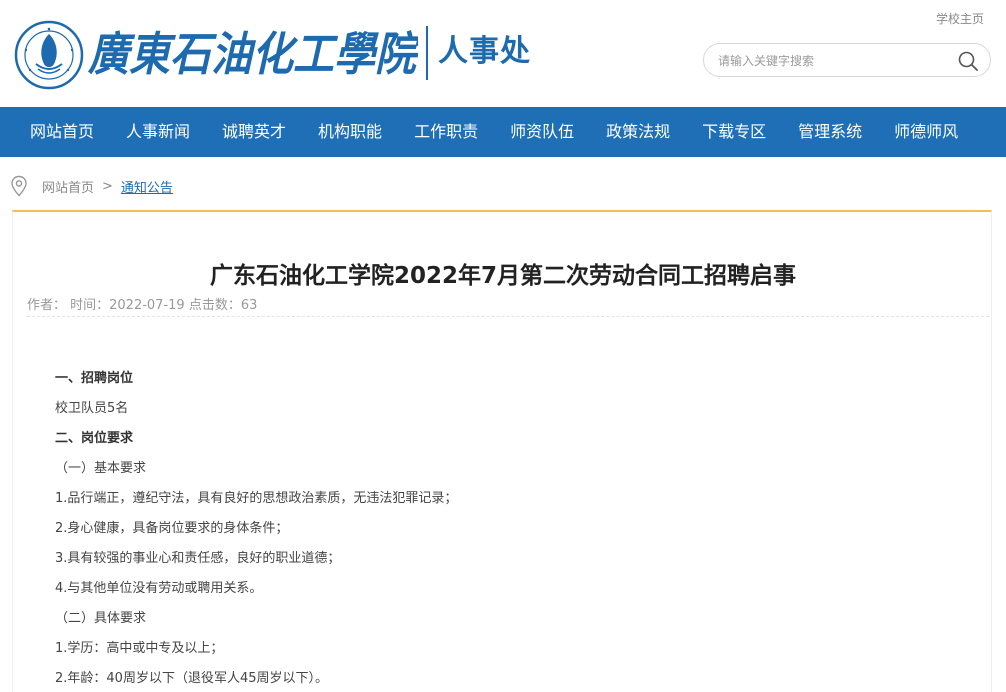 The height and width of the screenshot is (692, 1006). What do you see at coordinates (960, 18) in the screenshot?
I see `school-home-link: 学校主页` at bounding box center [960, 18].